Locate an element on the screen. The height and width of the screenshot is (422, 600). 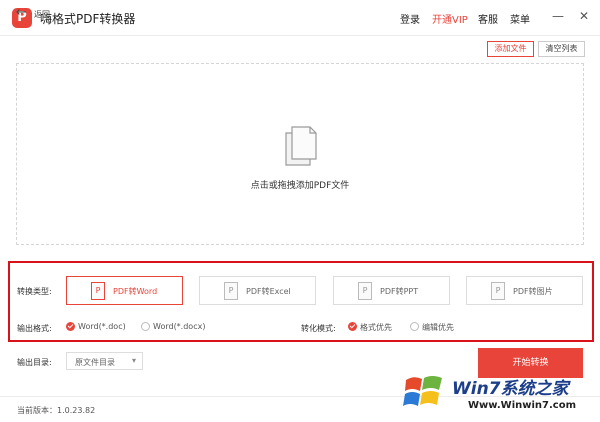
output-dir-label: 输出目录: is located at coordinates (34, 362).